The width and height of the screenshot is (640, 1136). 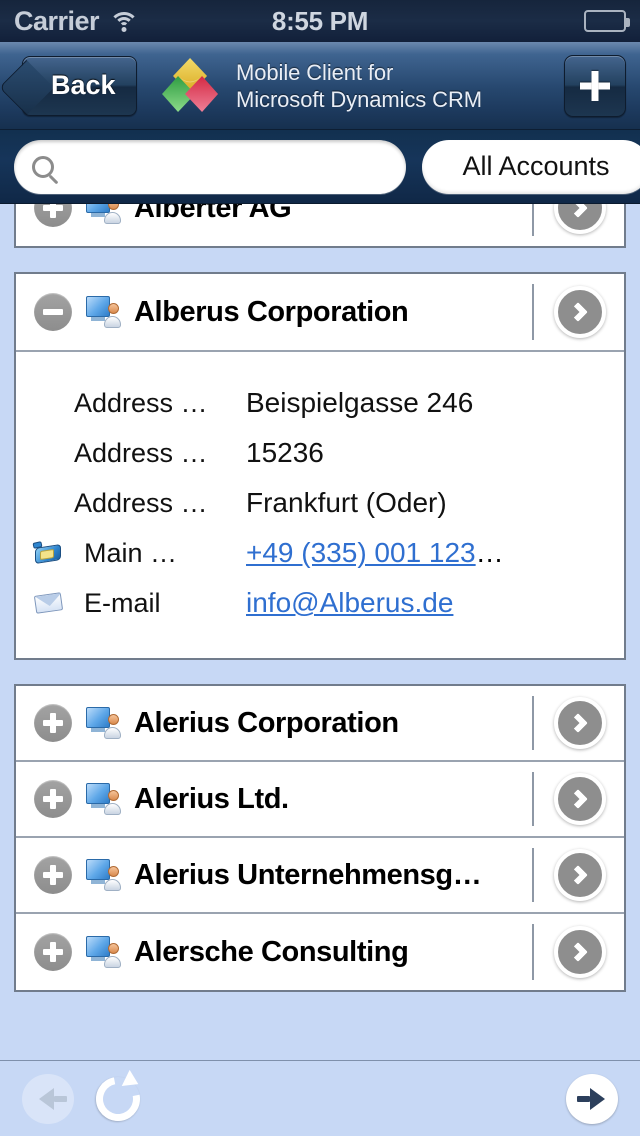 I want to click on app-title-line1: Mobile Client for, so click(x=315, y=72).